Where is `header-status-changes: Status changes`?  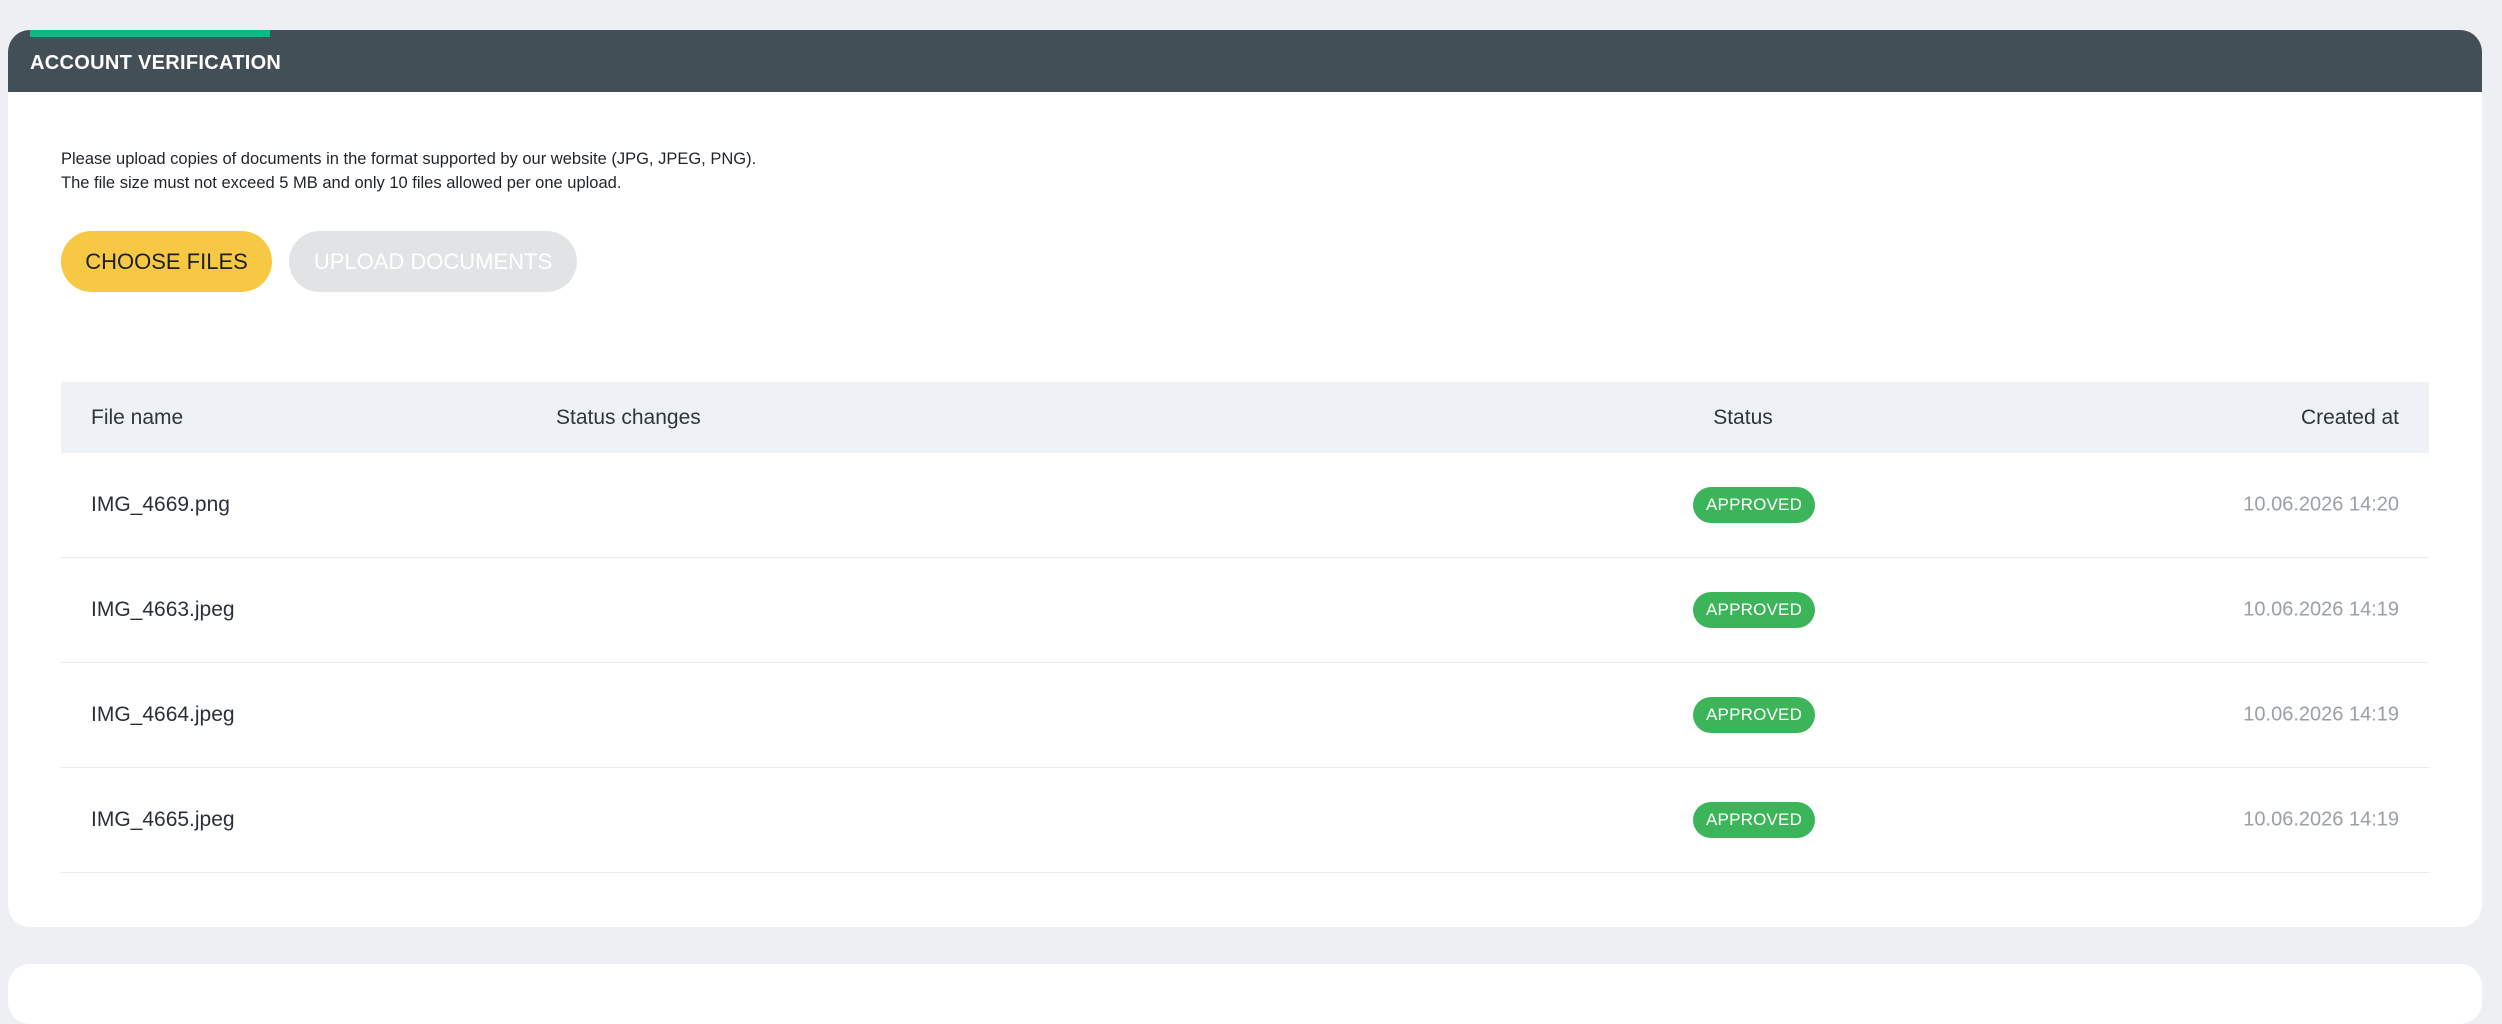 header-status-changes: Status changes is located at coordinates (628, 417).